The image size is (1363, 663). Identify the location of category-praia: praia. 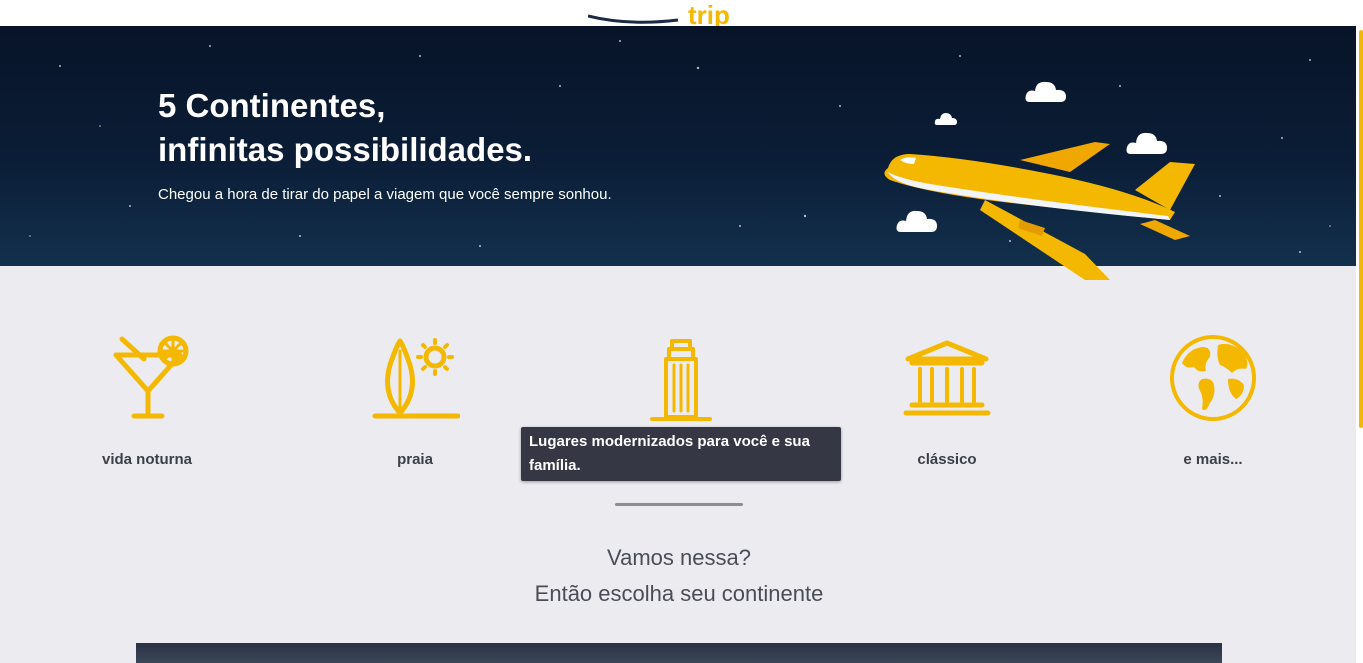
(415, 403).